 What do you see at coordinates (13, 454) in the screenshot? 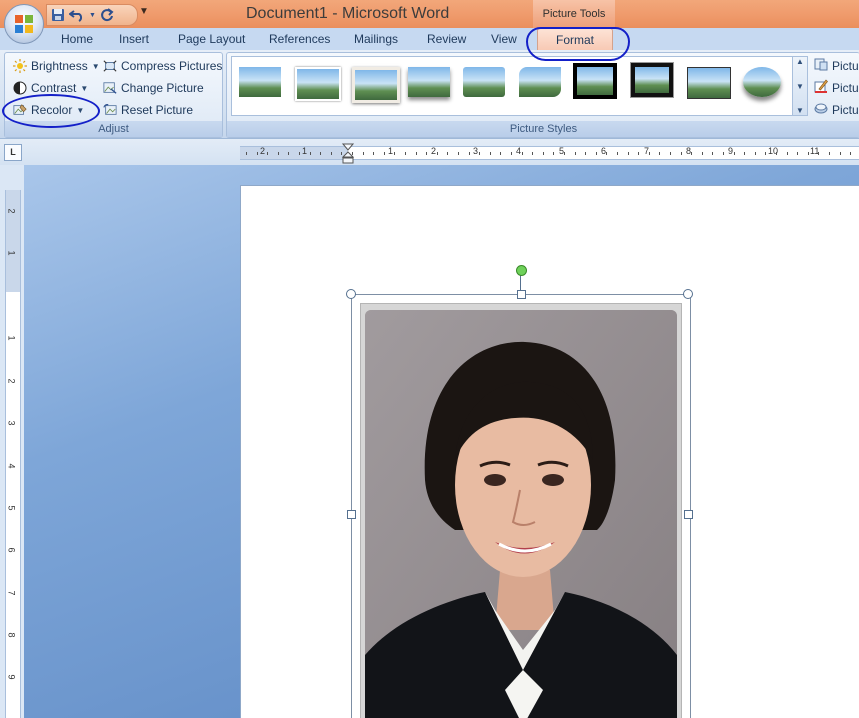
I see `vertical-ruler: 2 1 1 2 3 4 5 6 7 8 9` at bounding box center [13, 454].